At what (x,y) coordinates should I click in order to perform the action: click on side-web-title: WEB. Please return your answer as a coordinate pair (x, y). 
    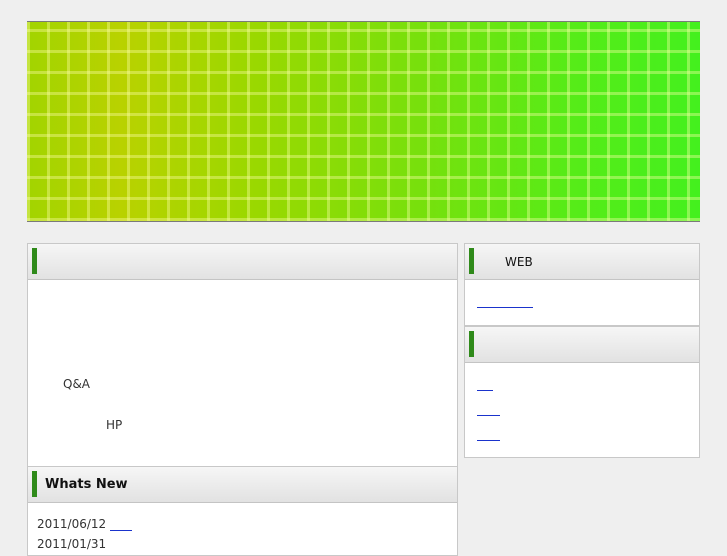
    Looking at the image, I should click on (519, 262).